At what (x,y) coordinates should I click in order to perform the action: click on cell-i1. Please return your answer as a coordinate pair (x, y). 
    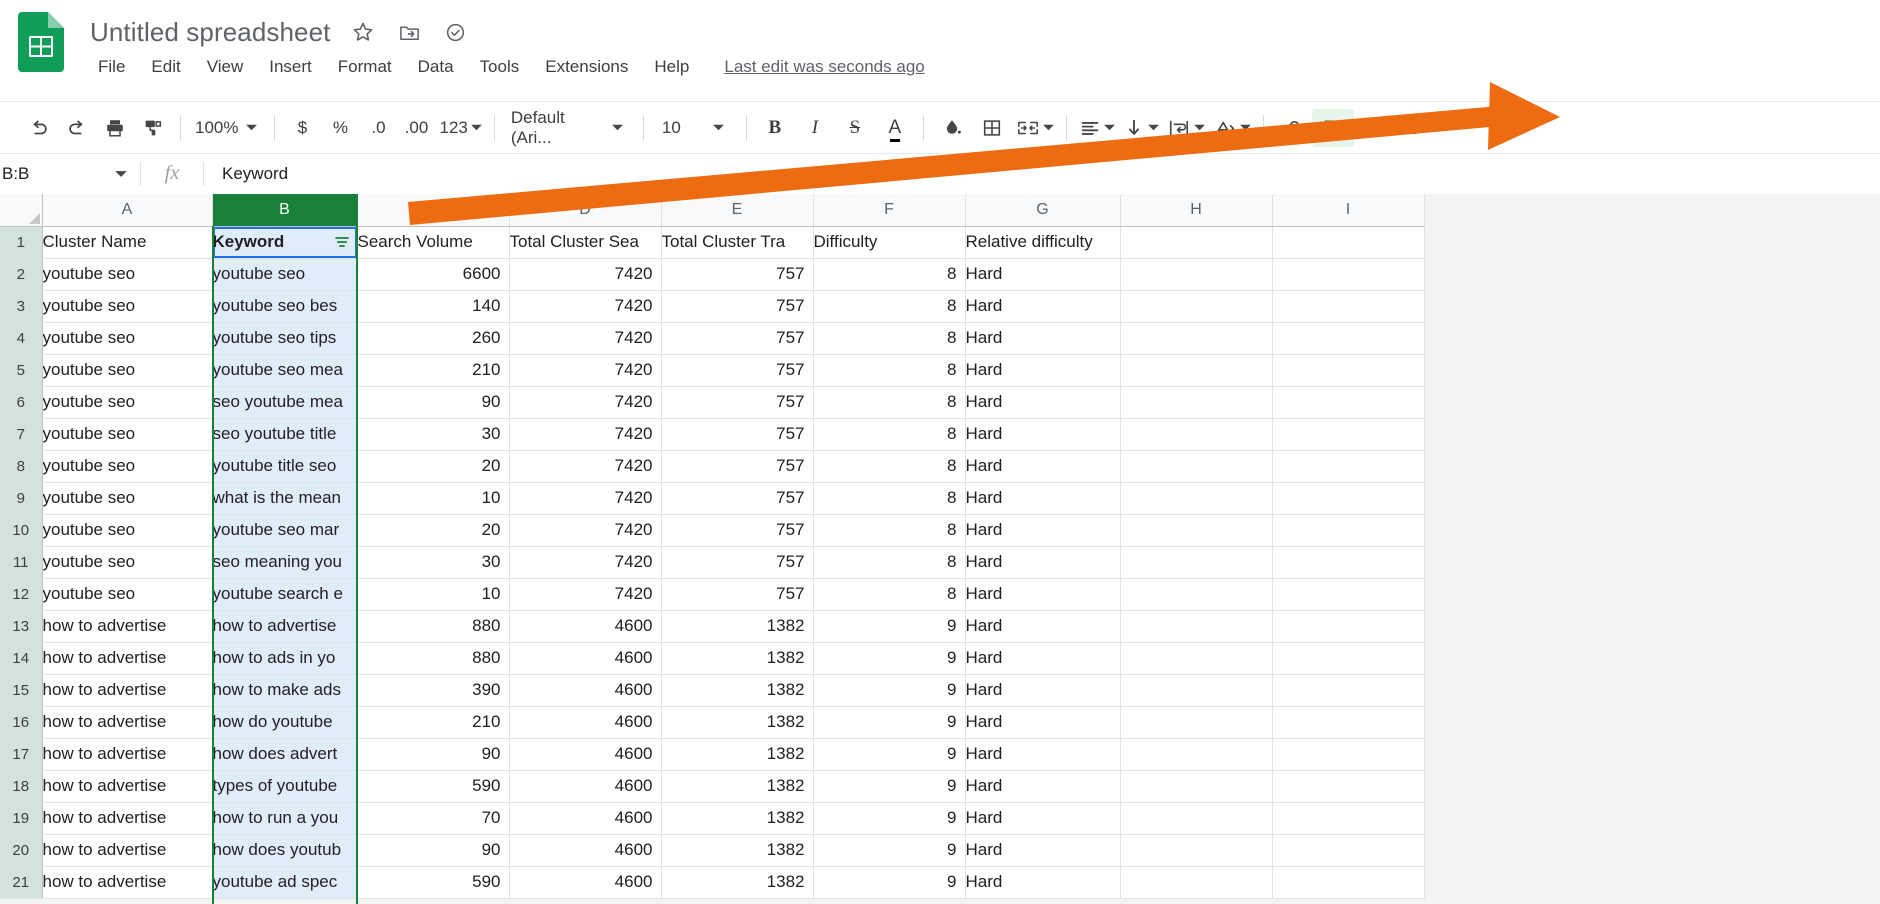
    Looking at the image, I should click on (1348, 242).